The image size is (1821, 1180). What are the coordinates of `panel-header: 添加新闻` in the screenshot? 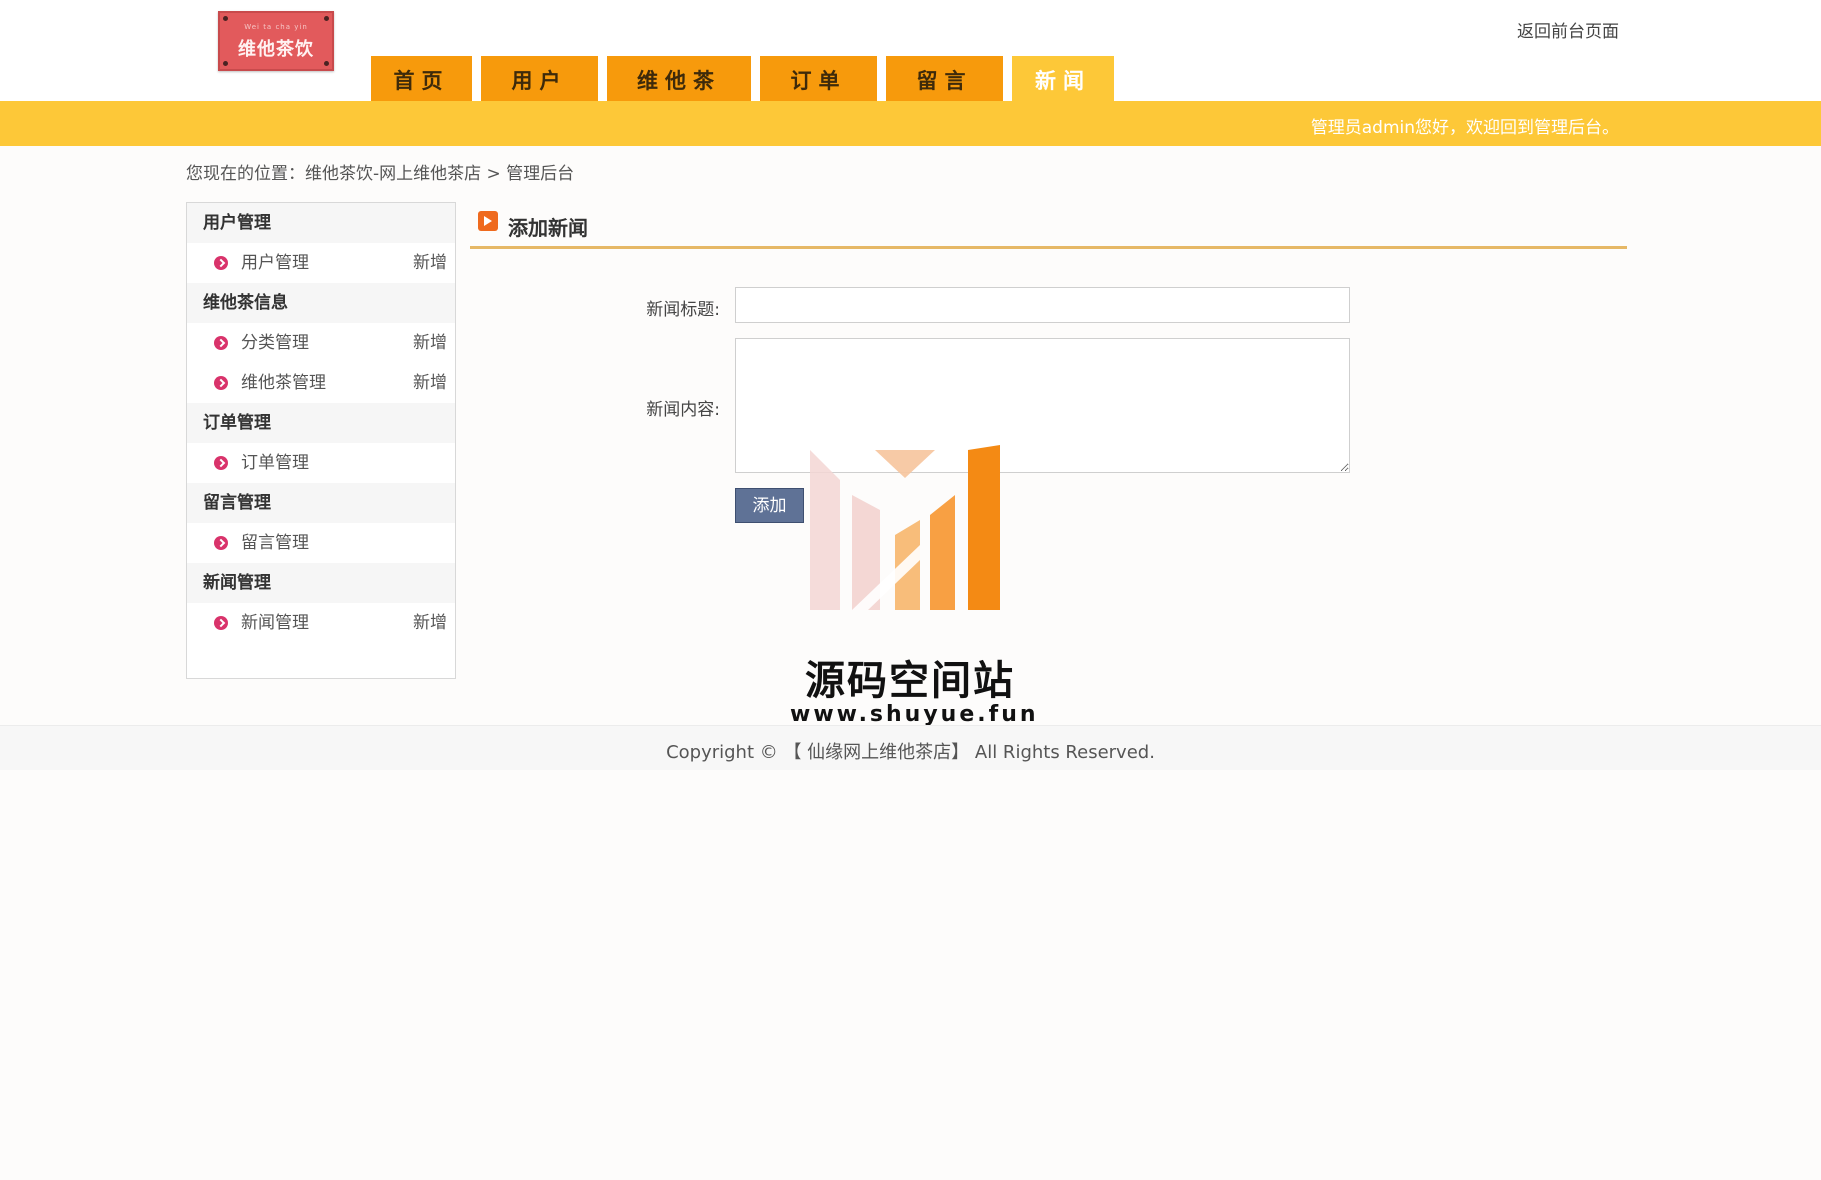 It's located at (1048, 229).